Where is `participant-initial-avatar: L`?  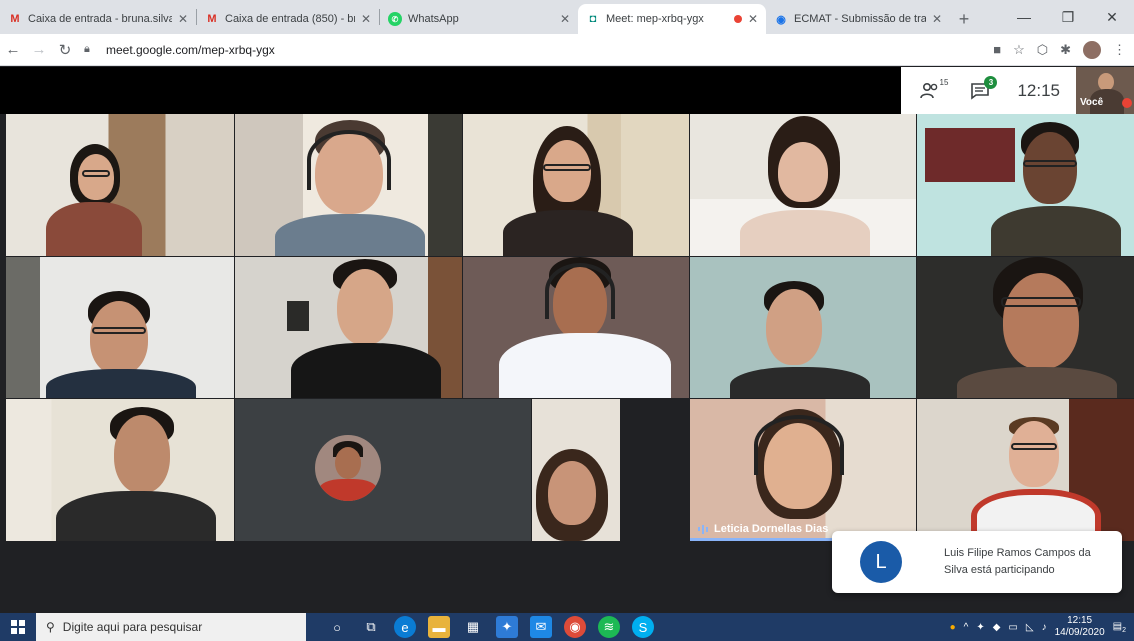 participant-initial-avatar: L is located at coordinates (881, 562).